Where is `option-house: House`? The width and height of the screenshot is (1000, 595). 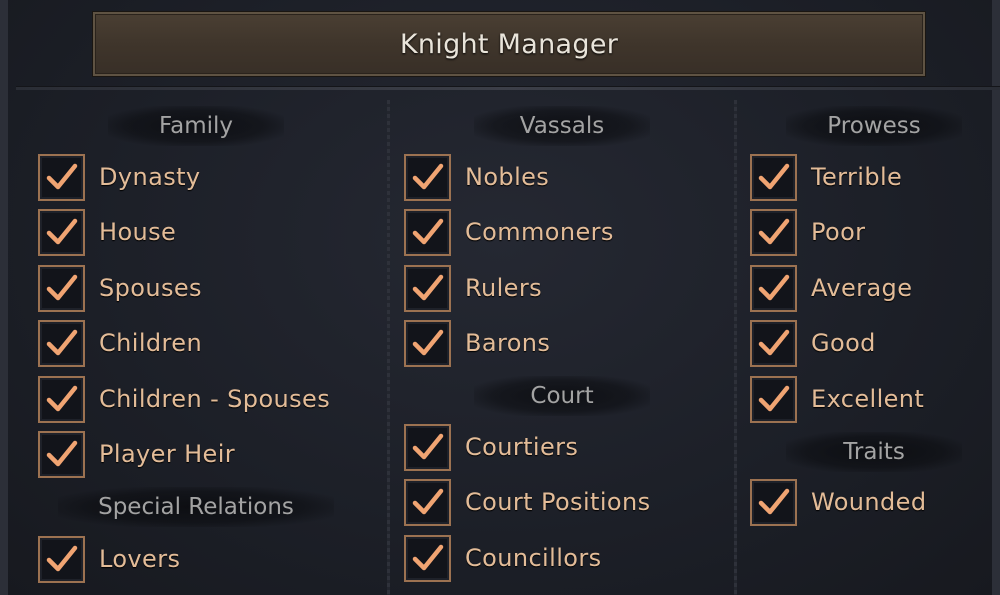
option-house: House is located at coordinates (107, 232).